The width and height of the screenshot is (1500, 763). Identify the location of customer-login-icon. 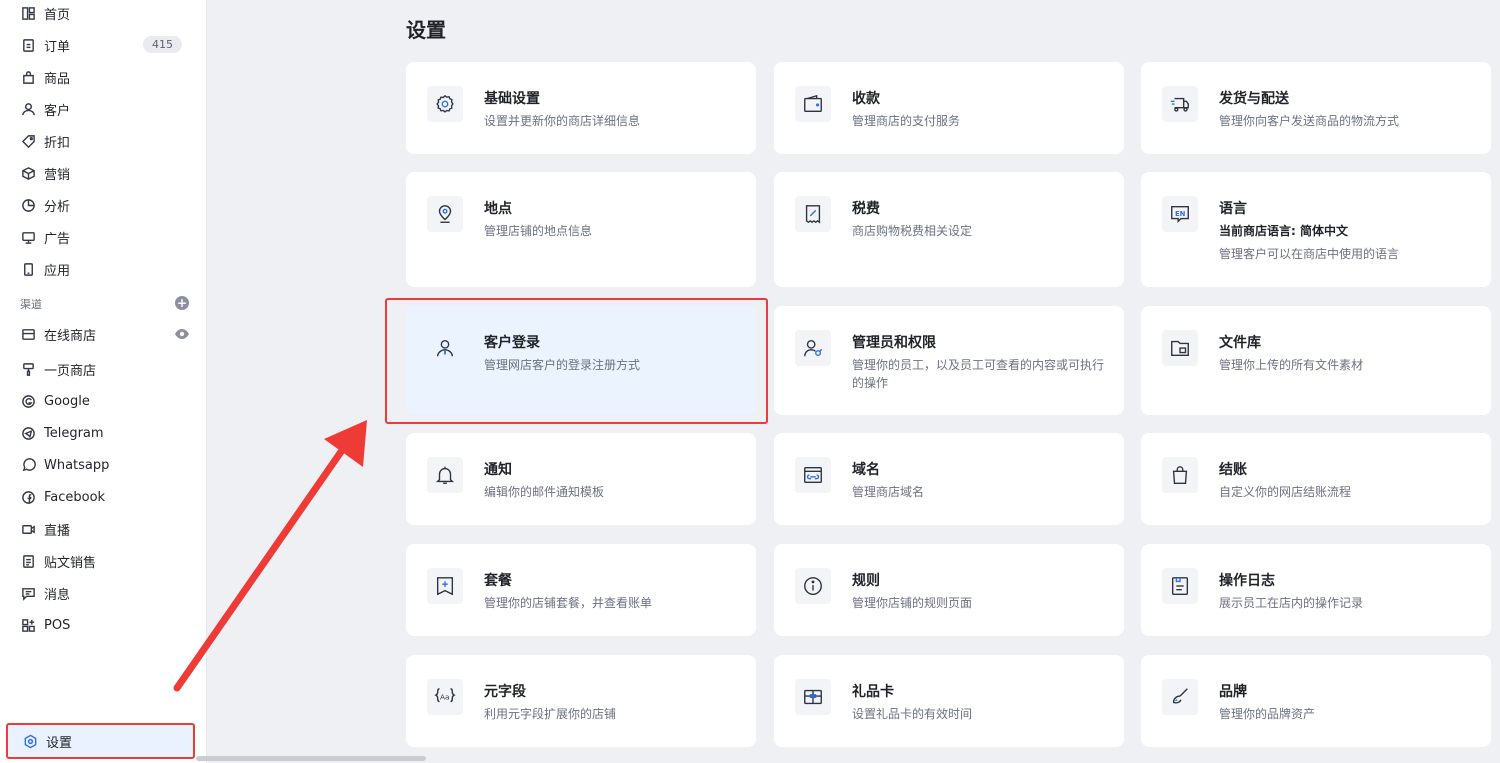
(445, 348).